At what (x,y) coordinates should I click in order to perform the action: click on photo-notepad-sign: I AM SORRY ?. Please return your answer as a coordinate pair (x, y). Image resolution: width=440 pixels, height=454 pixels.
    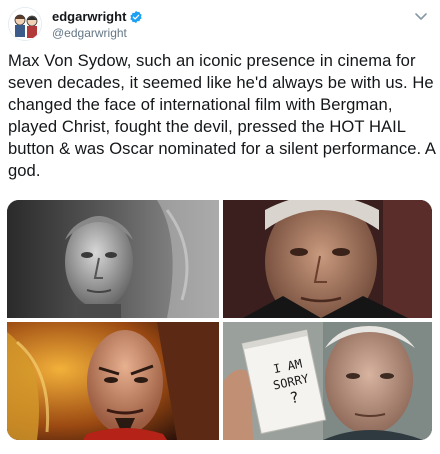
    Looking at the image, I should click on (327, 381).